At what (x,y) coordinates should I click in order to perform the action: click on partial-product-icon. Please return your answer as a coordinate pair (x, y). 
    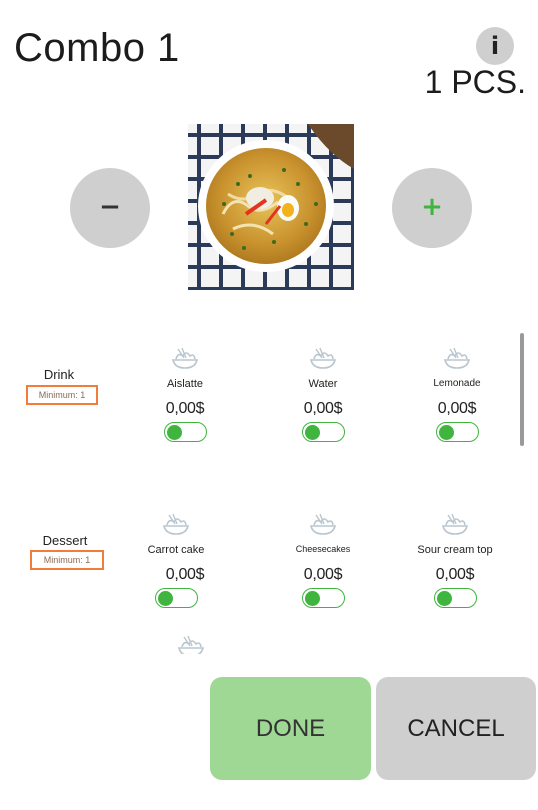
    Looking at the image, I should click on (191, 644).